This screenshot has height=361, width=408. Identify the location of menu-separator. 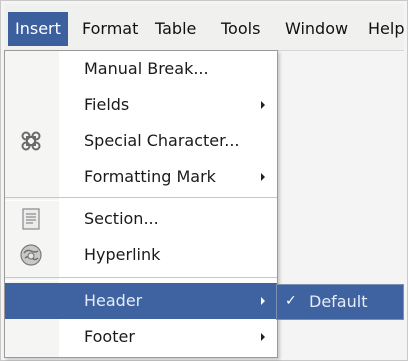
(141, 279).